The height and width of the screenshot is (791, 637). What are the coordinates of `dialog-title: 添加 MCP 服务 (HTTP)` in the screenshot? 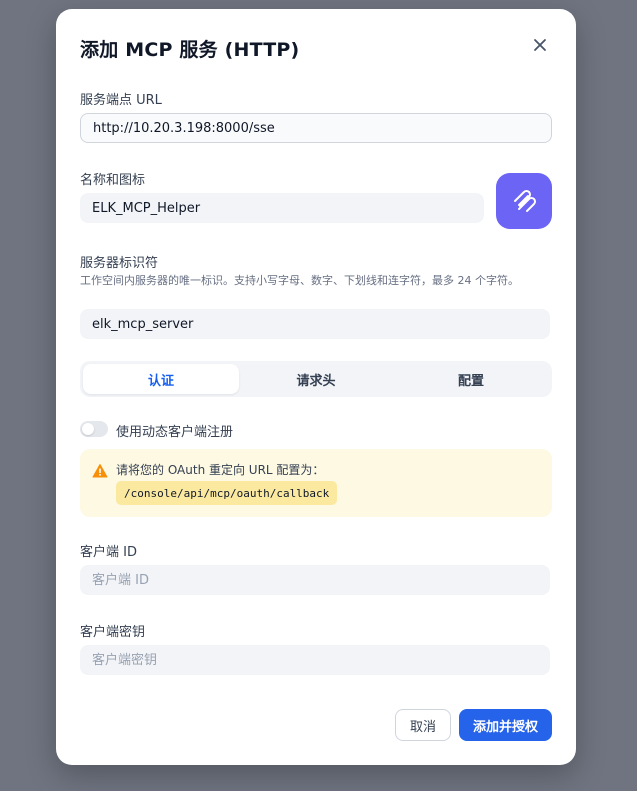 It's located at (190, 50).